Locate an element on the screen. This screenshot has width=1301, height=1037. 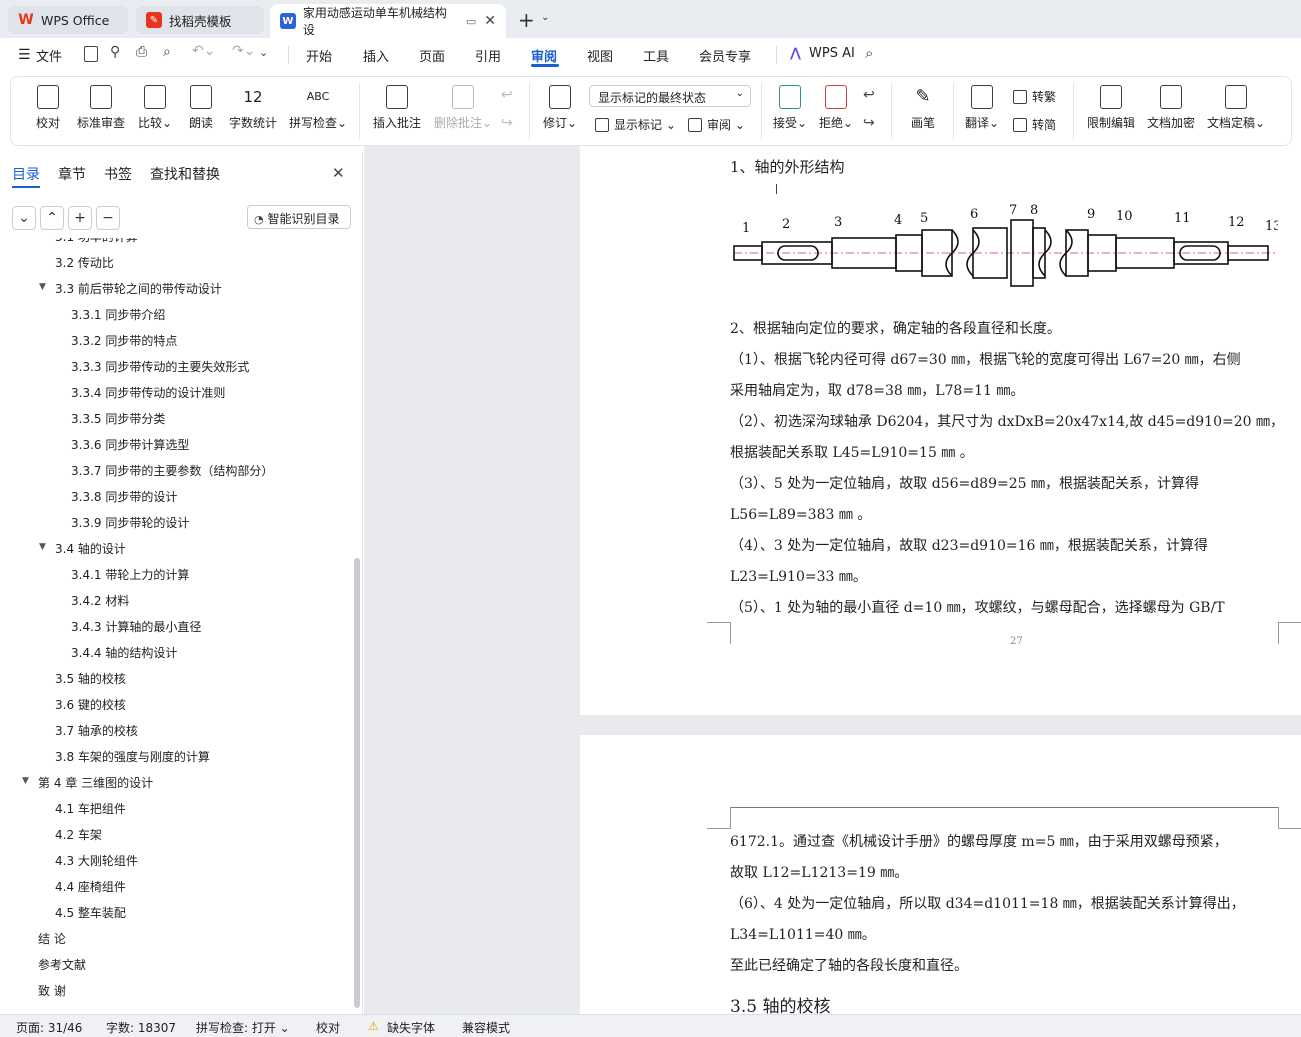
toc-item: 3.3.8 同步带的设计 is located at coordinates (124, 496).